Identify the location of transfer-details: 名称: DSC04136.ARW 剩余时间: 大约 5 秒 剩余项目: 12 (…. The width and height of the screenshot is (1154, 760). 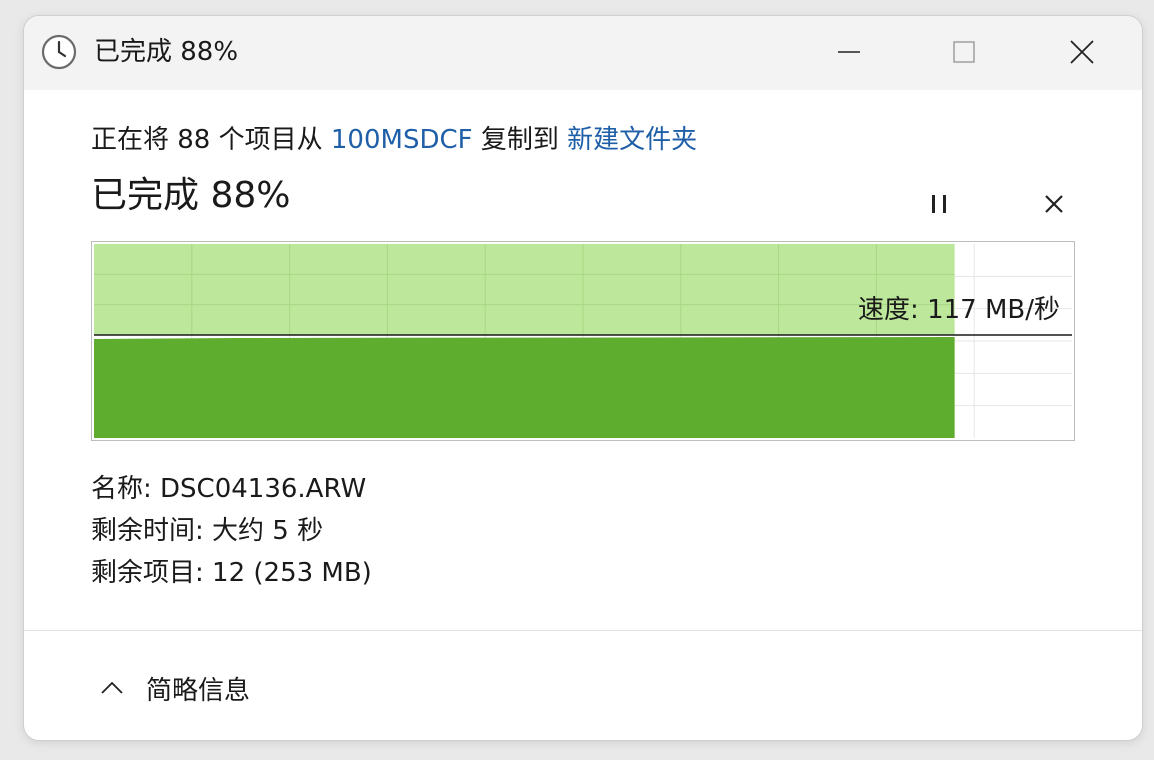
(231, 531).